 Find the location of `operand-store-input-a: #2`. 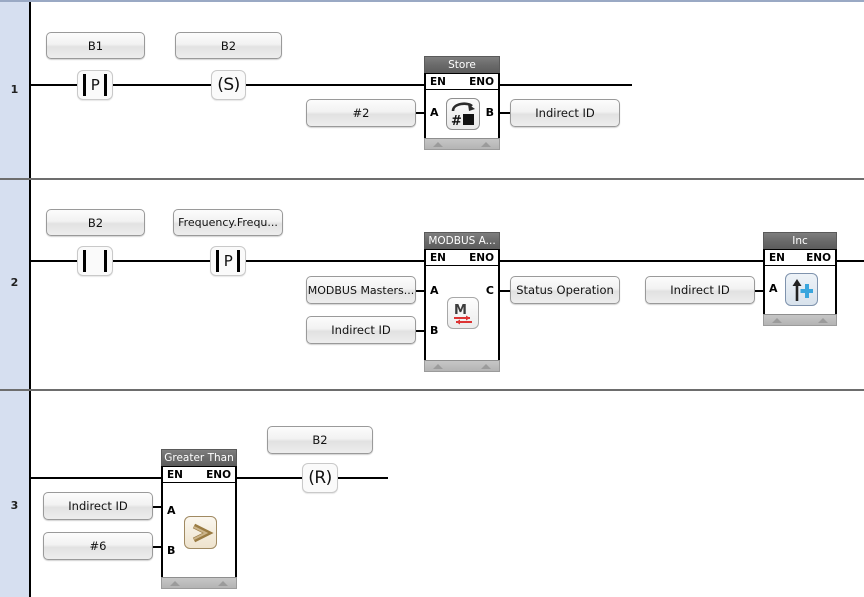

operand-store-input-a: #2 is located at coordinates (361, 113).